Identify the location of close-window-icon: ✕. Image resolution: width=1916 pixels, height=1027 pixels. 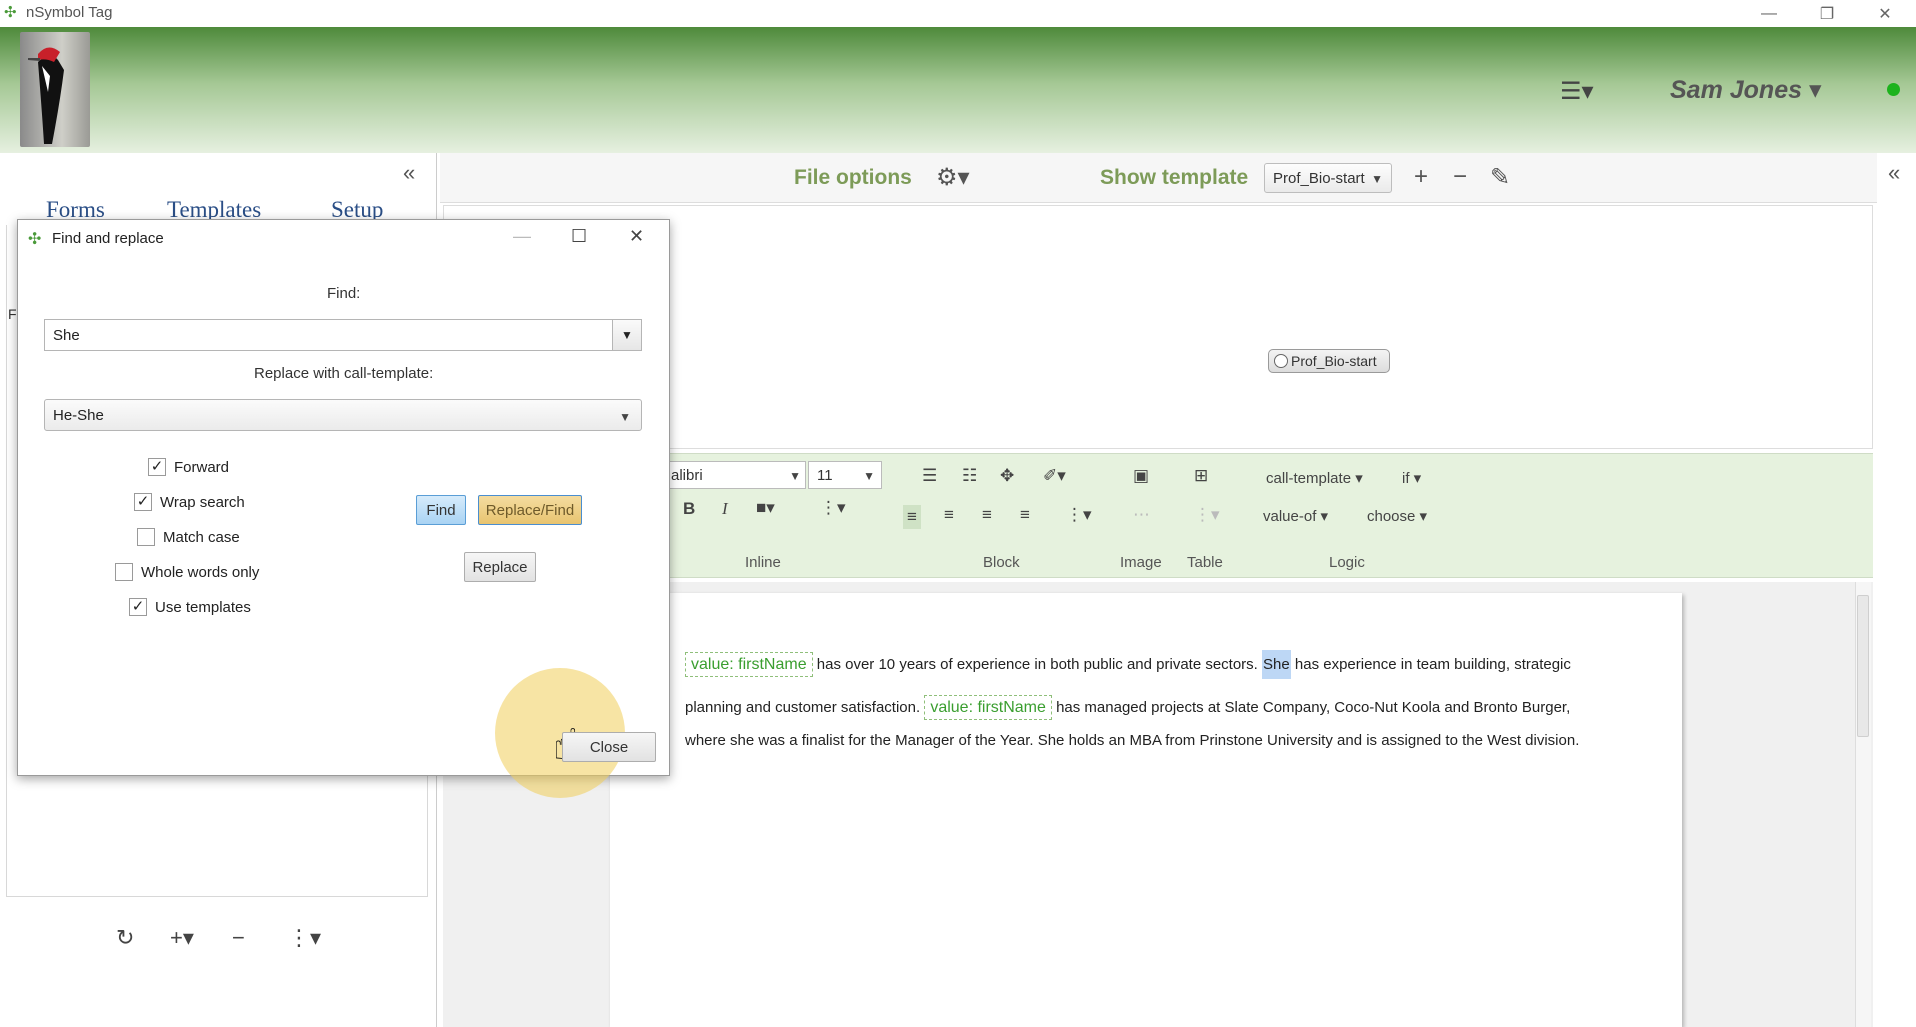
(1885, 13).